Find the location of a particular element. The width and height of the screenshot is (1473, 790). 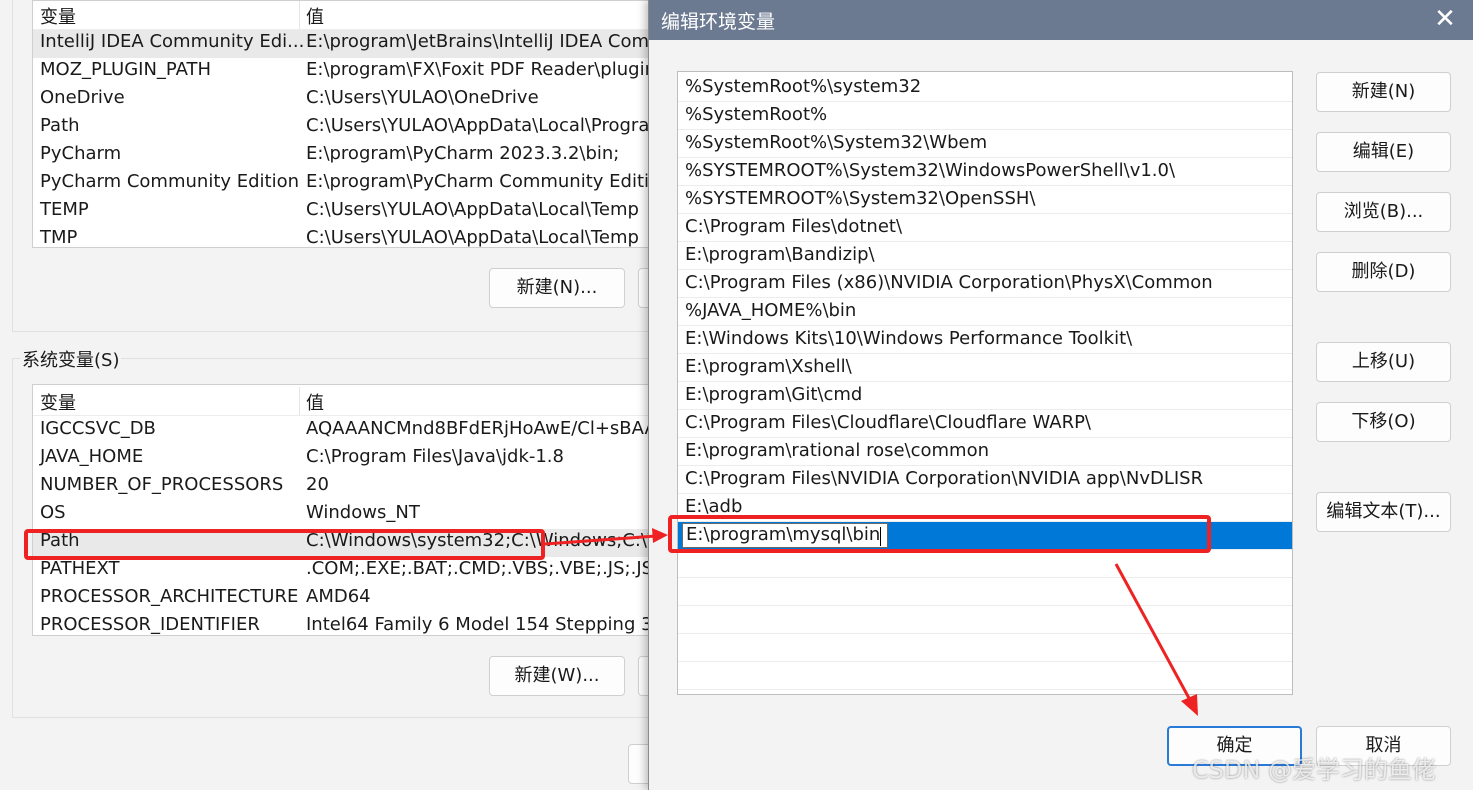

arrowhead-to-ok is located at coordinates (1189, 705).